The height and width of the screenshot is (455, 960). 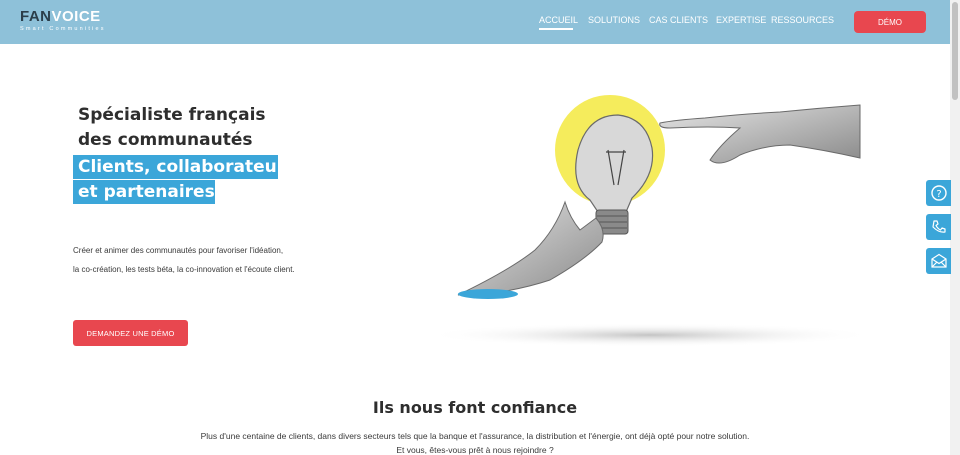 I want to click on question-icon: ?, so click(x=938, y=193).